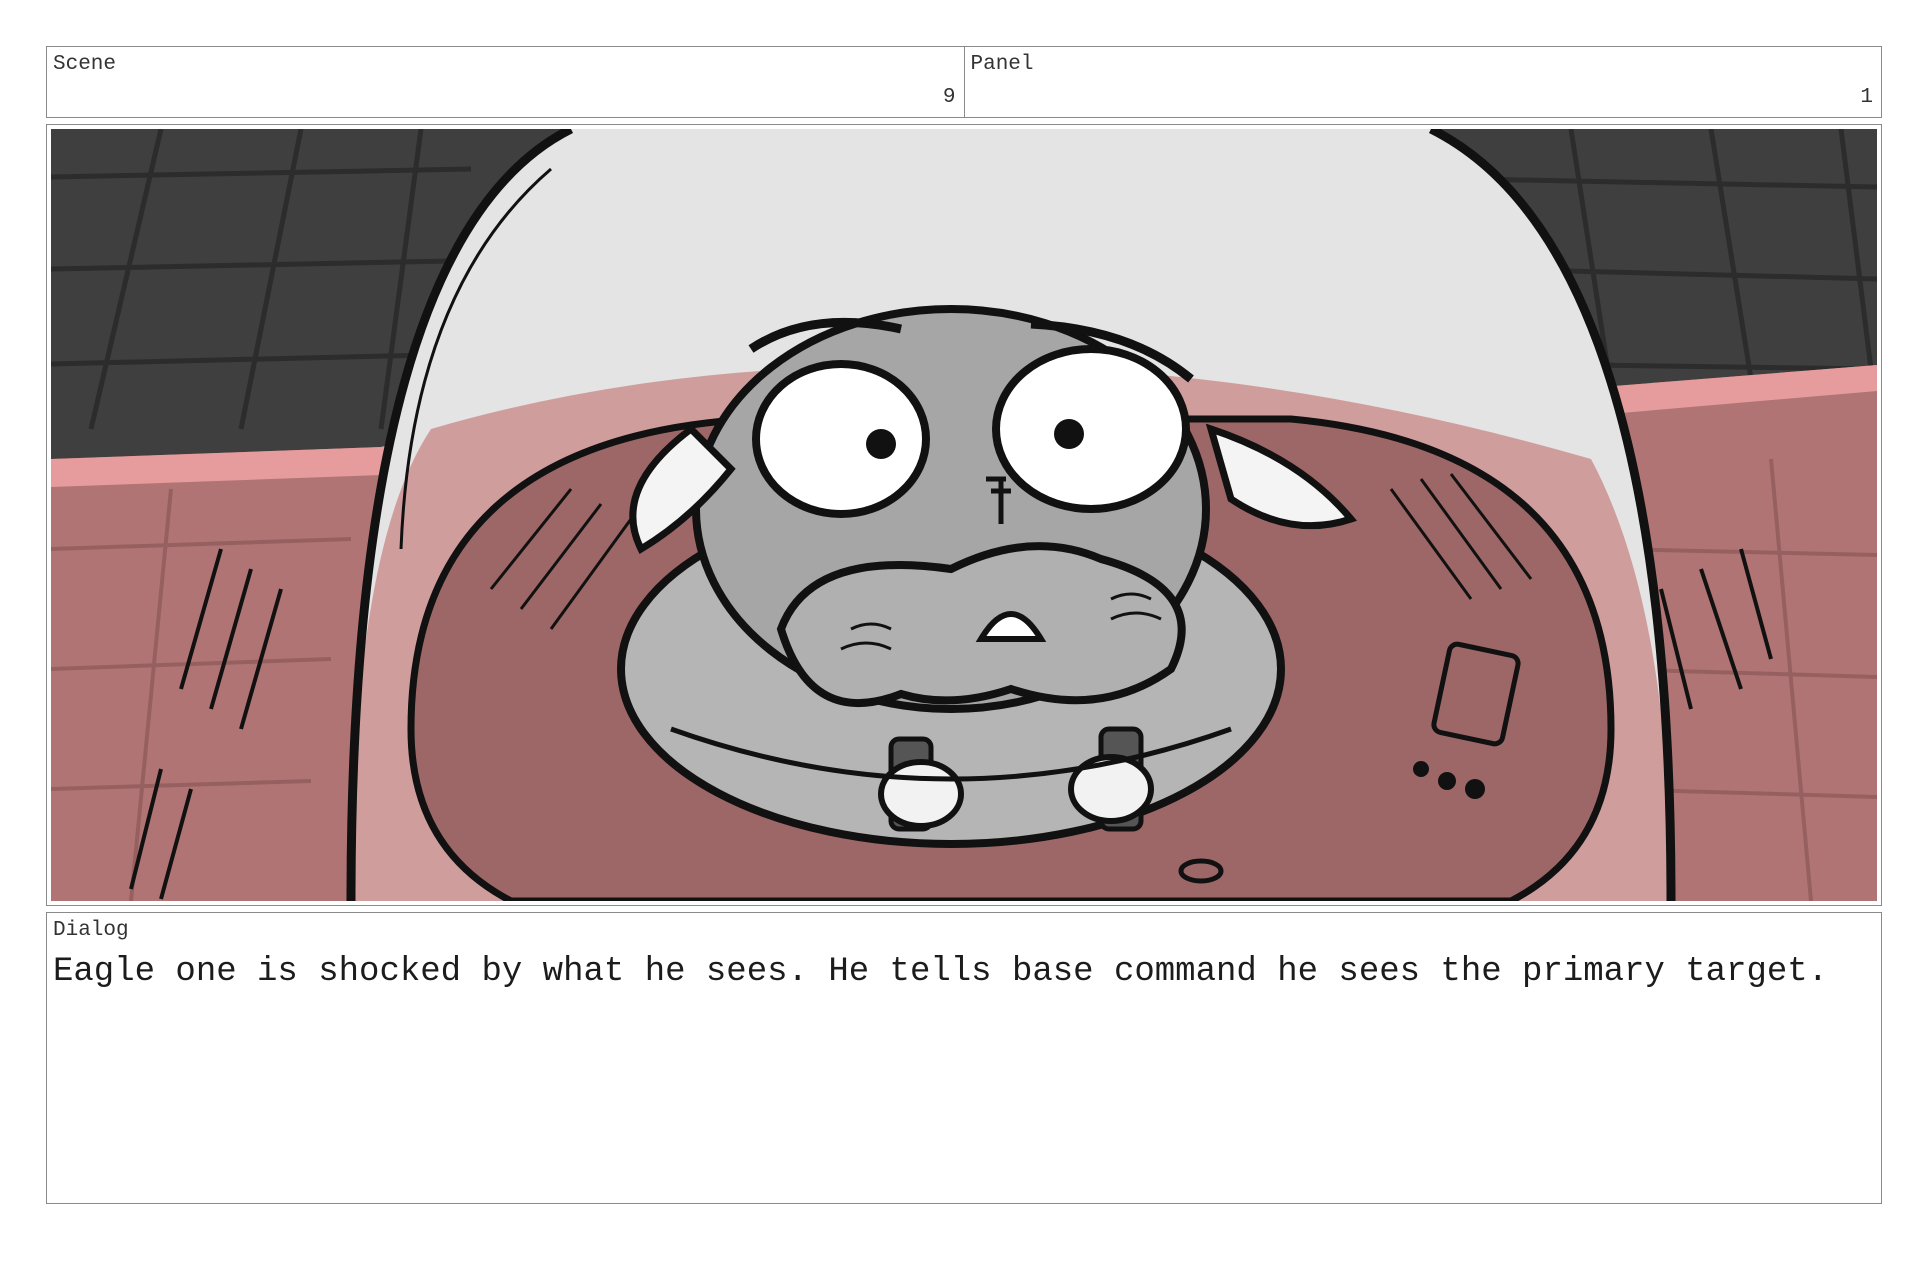 The width and height of the screenshot is (1920, 1266). I want to click on scene-label: Scene, so click(85, 64).